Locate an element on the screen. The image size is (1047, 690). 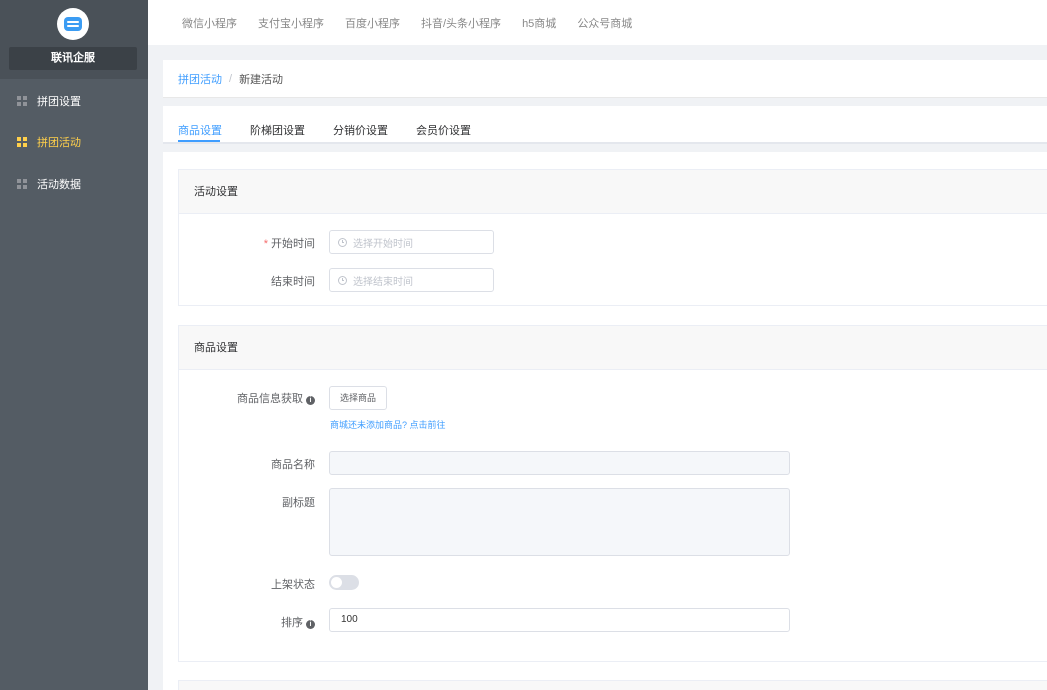
nav-official-account-mall: 公众号商城 is located at coordinates (604, 23).